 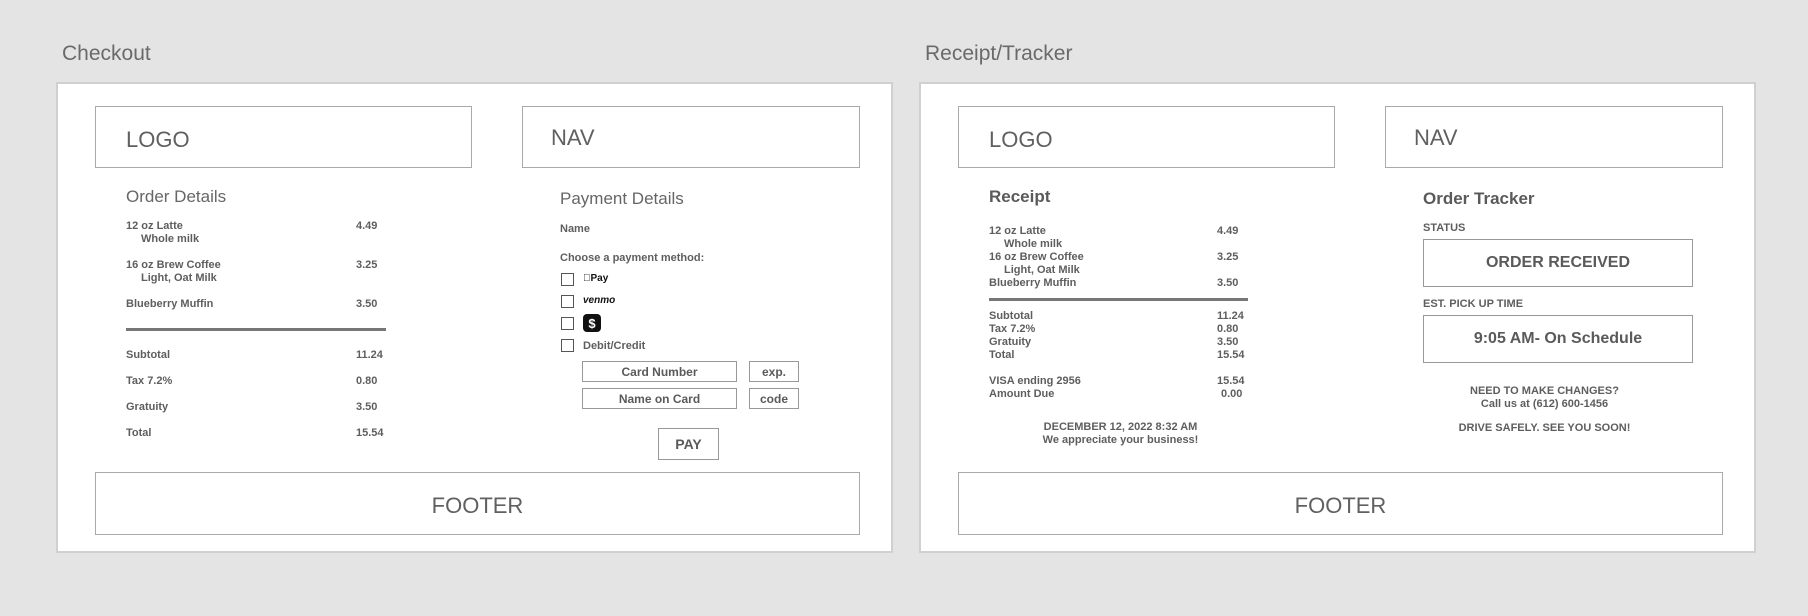 I want to click on debit-label: Debit/Credit, so click(x=614, y=346).